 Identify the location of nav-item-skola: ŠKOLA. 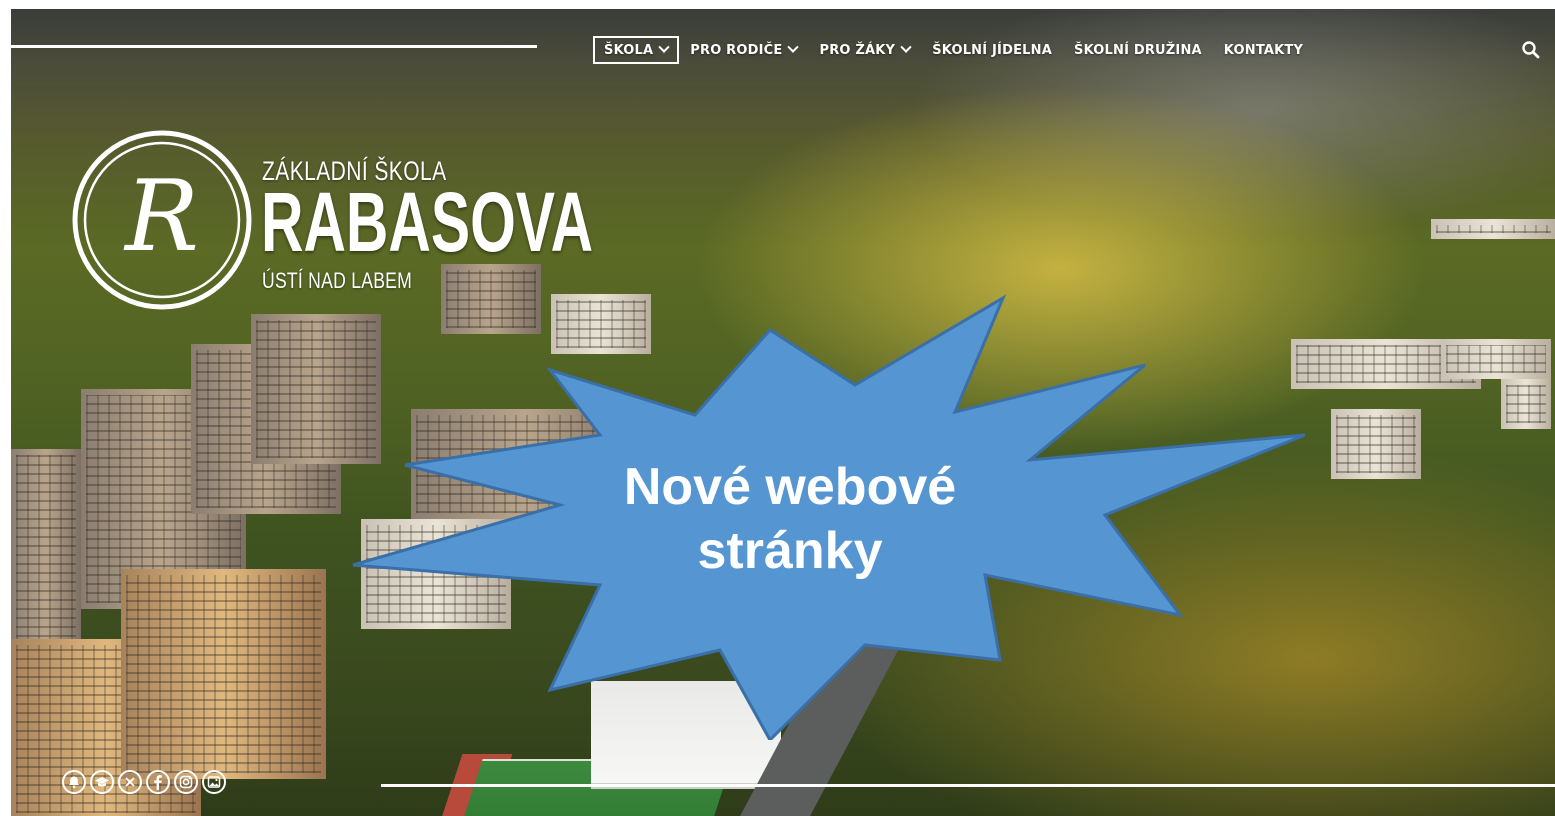
(636, 50).